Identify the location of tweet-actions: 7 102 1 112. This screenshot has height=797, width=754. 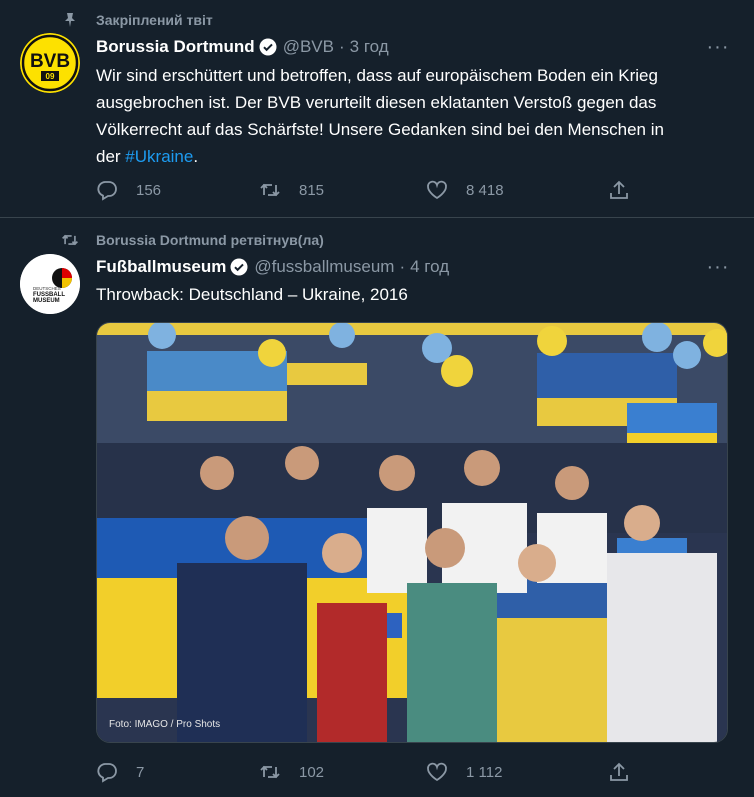
(366, 772).